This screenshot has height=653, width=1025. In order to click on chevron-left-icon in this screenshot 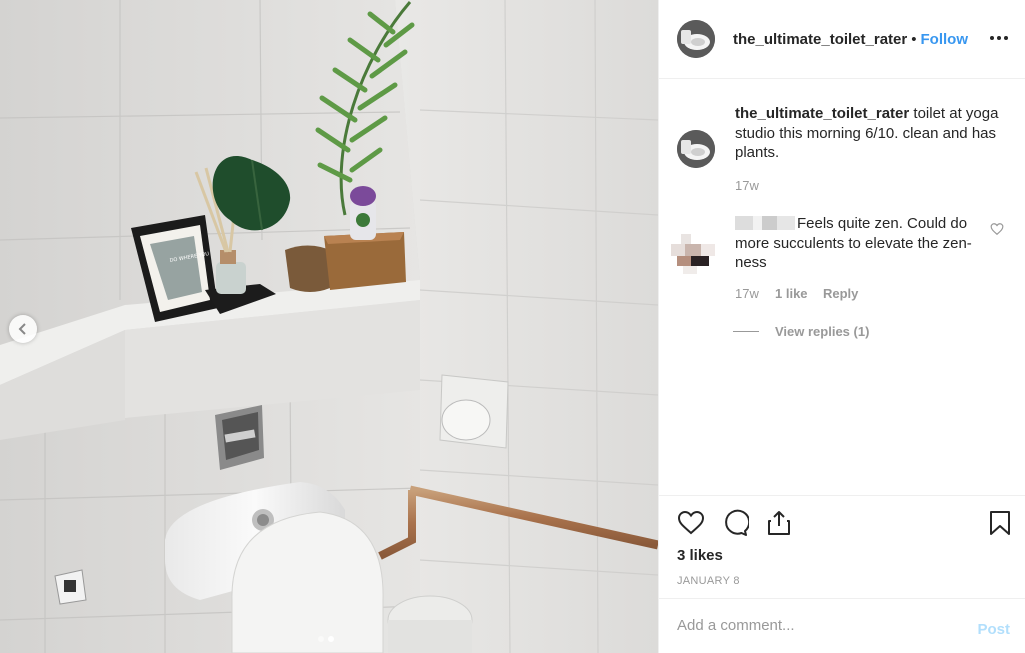, I will do `click(22, 329)`.